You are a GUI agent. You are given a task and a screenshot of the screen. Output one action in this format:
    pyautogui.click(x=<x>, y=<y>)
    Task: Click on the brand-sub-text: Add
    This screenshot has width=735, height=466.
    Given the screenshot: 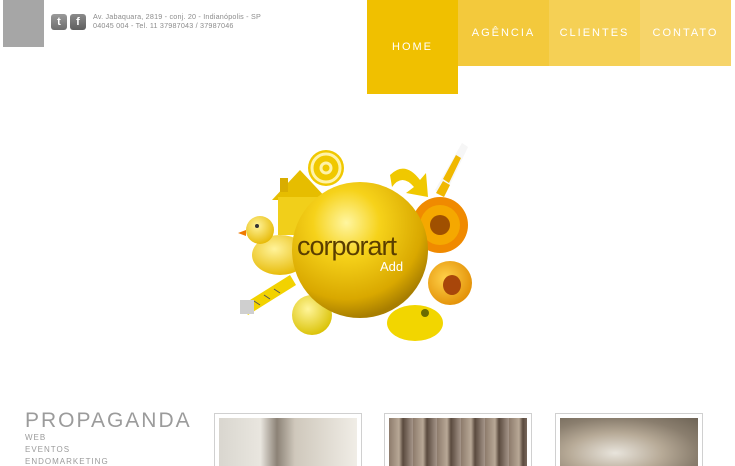 What is the action you would take?
    pyautogui.click(x=391, y=266)
    